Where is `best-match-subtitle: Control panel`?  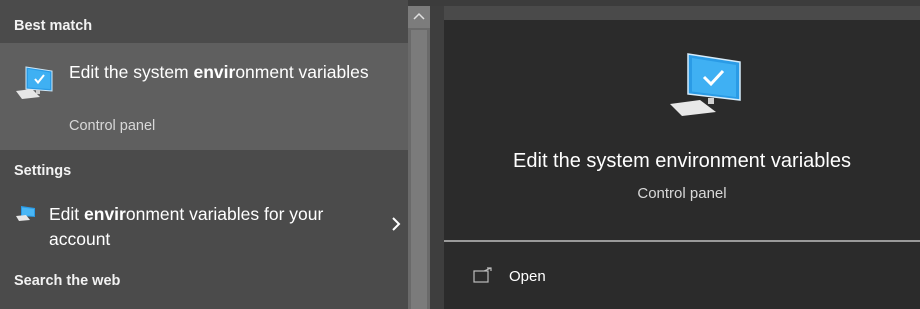 best-match-subtitle: Control panel is located at coordinates (112, 126).